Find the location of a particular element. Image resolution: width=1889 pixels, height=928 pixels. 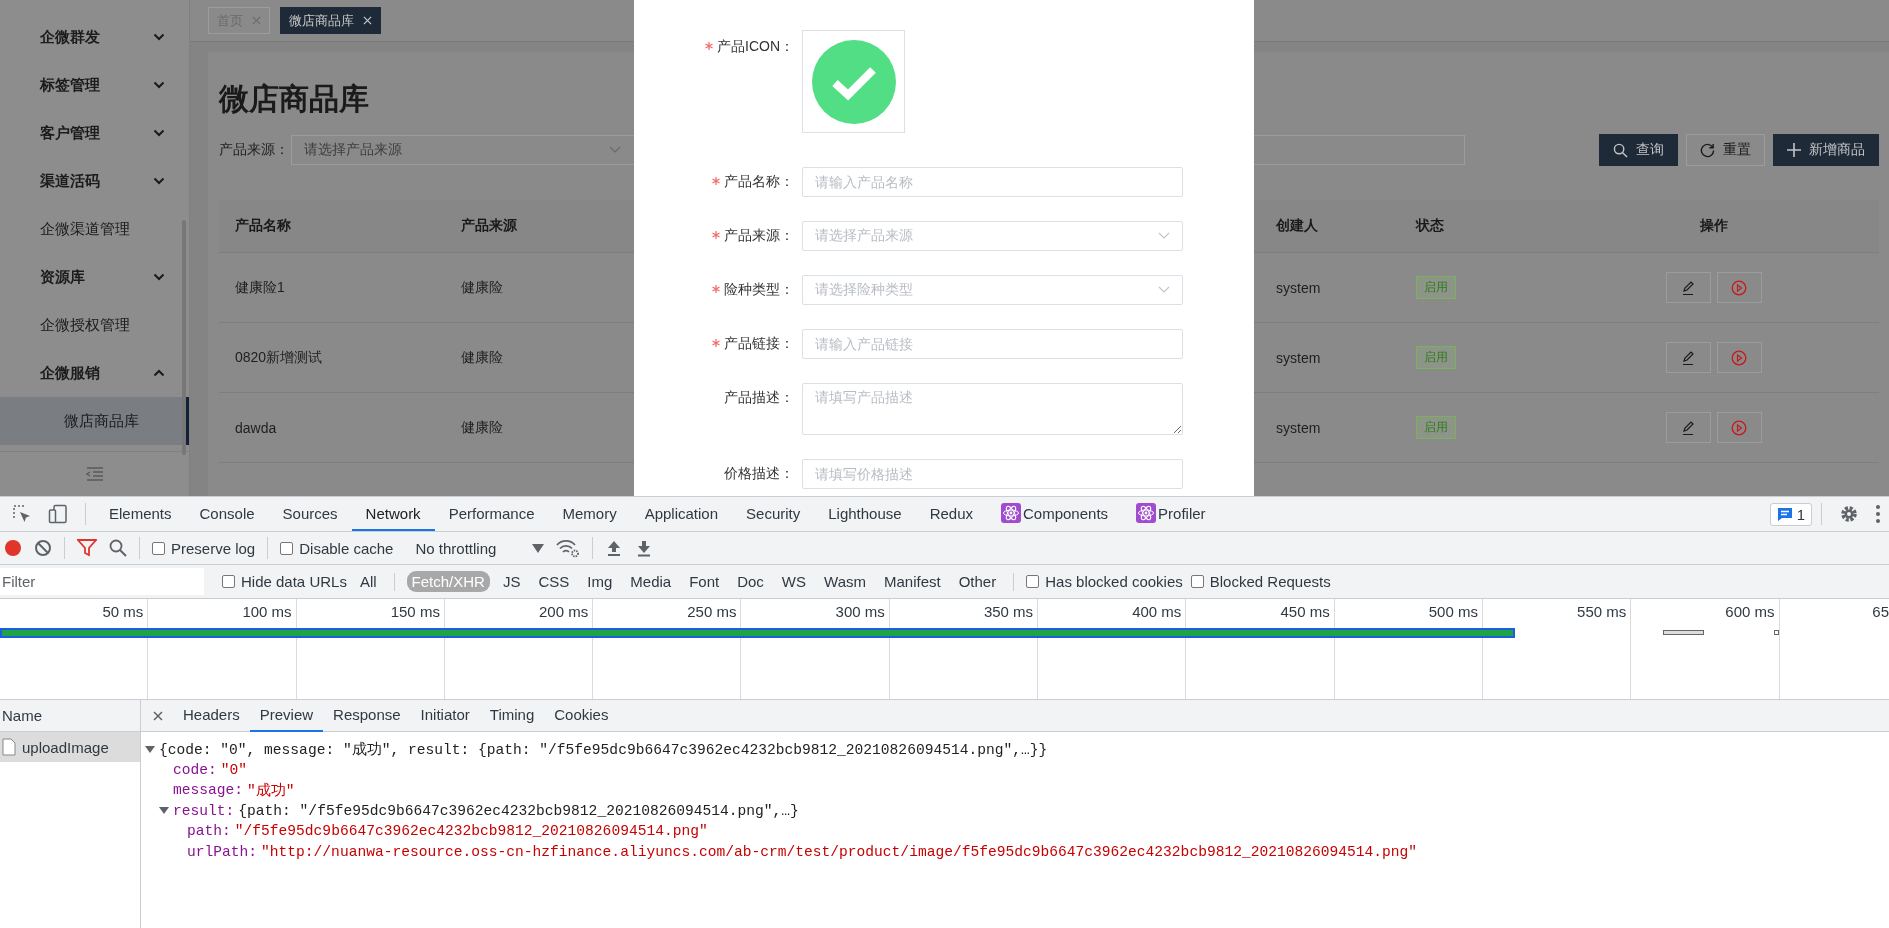

devtools-tab: Memory is located at coordinates (589, 514).